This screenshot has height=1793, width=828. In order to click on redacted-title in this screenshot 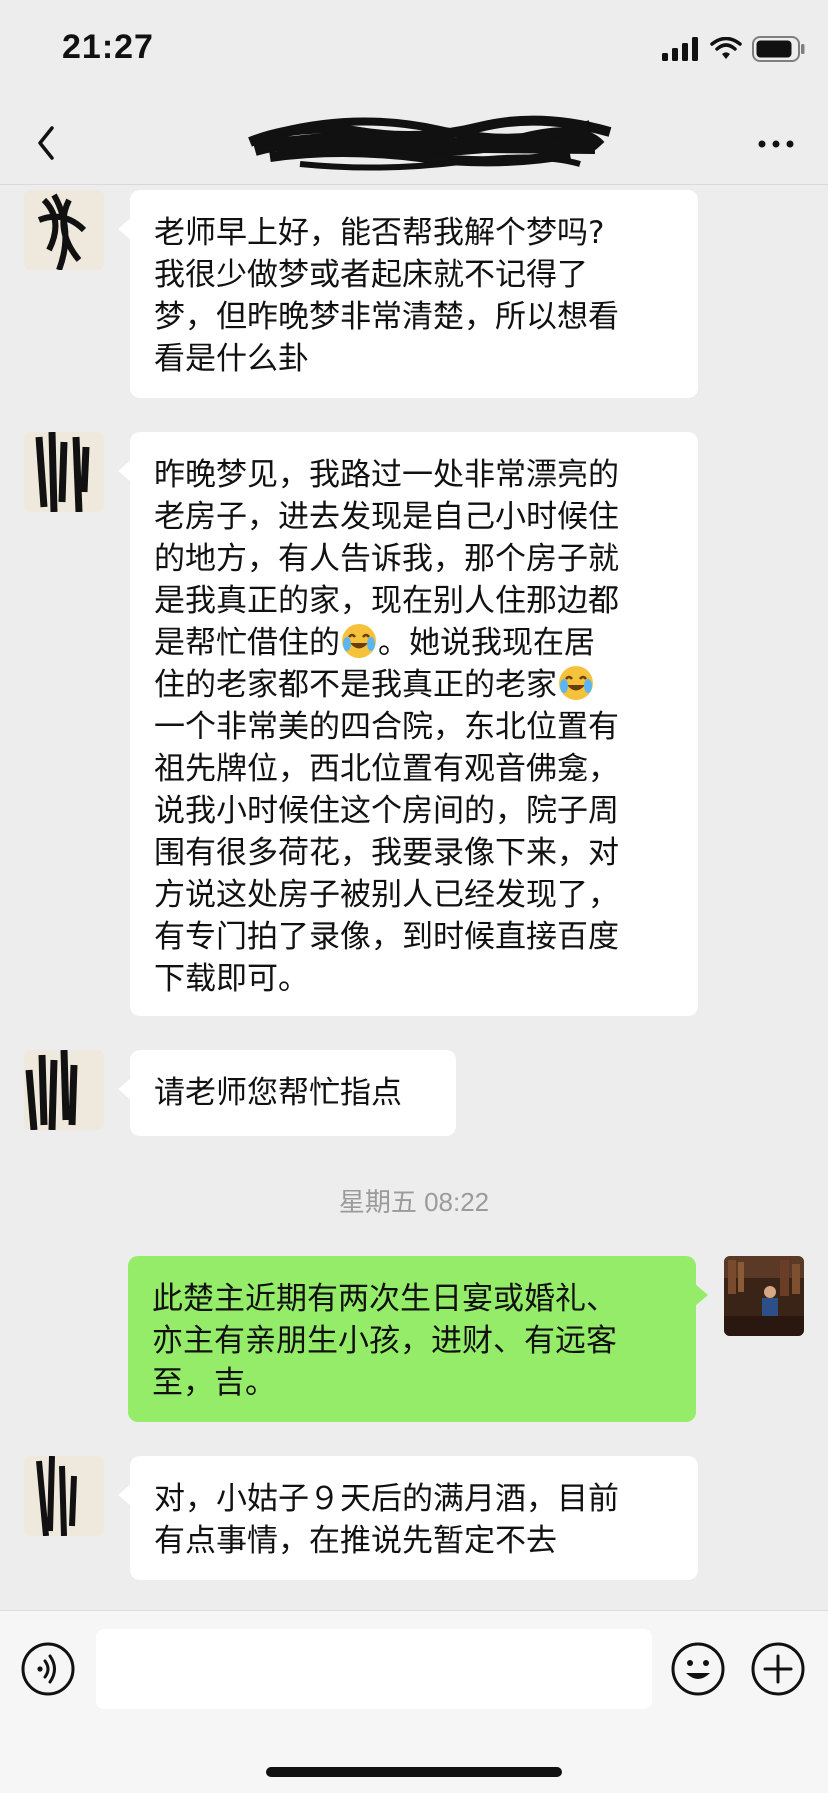, I will do `click(430, 143)`.